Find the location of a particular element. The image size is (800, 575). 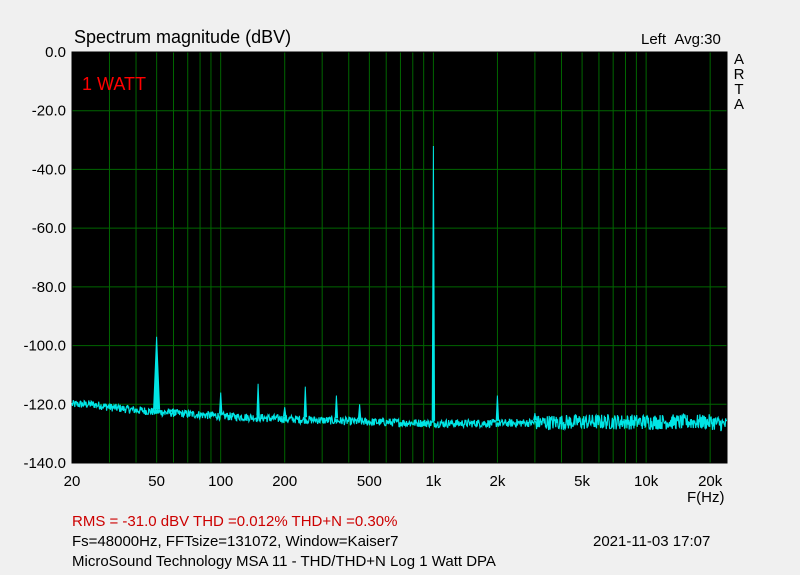

x-tick-label: 50 is located at coordinates (156, 481).